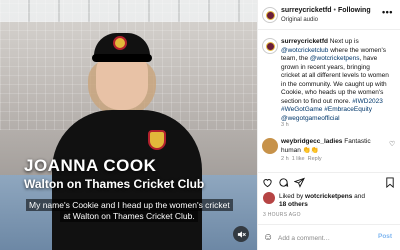 The height and width of the screenshot is (250, 400). What do you see at coordinates (322, 201) in the screenshot?
I see `likes-summary: Liked by wotcricketpens and 18 others` at bounding box center [322, 201].